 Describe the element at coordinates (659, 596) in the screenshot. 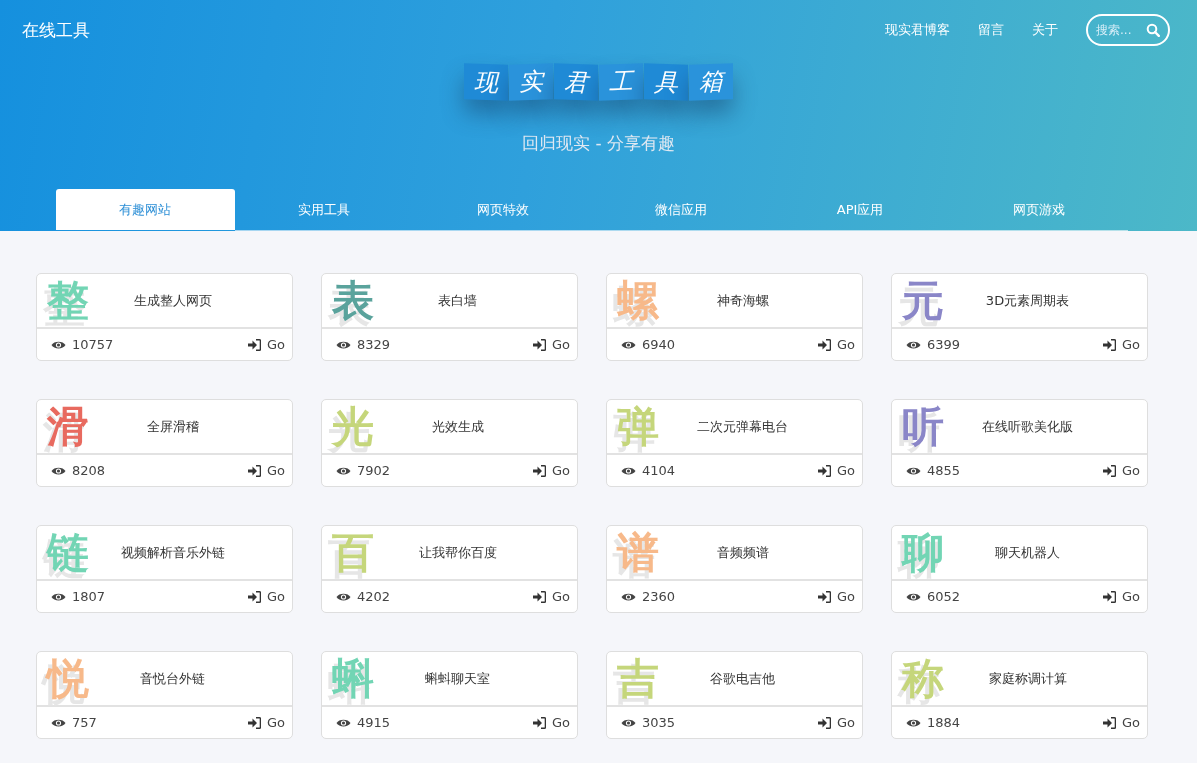

I see `view-count: 2360` at that location.